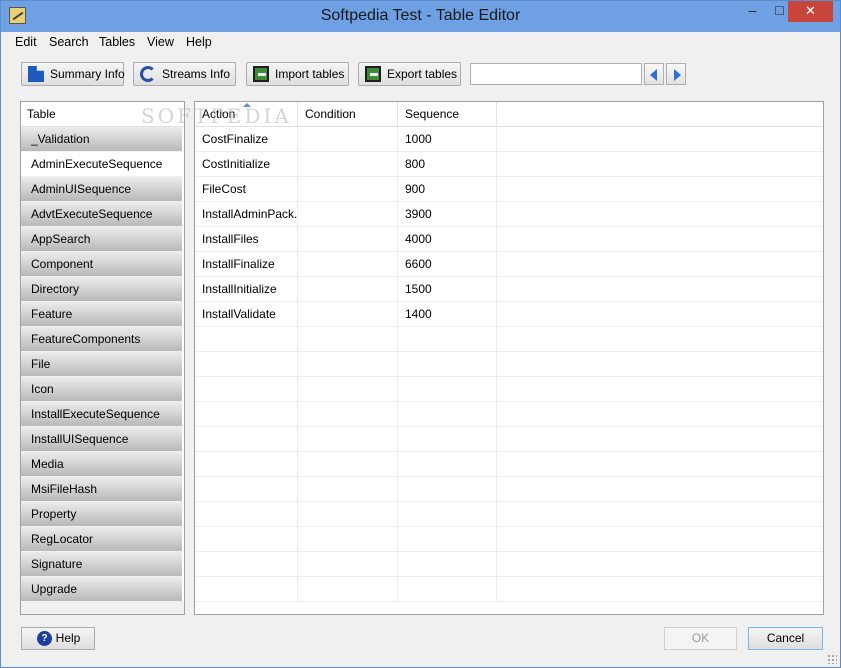  What do you see at coordinates (447, 164) in the screenshot?
I see `cell-sequence: 800` at bounding box center [447, 164].